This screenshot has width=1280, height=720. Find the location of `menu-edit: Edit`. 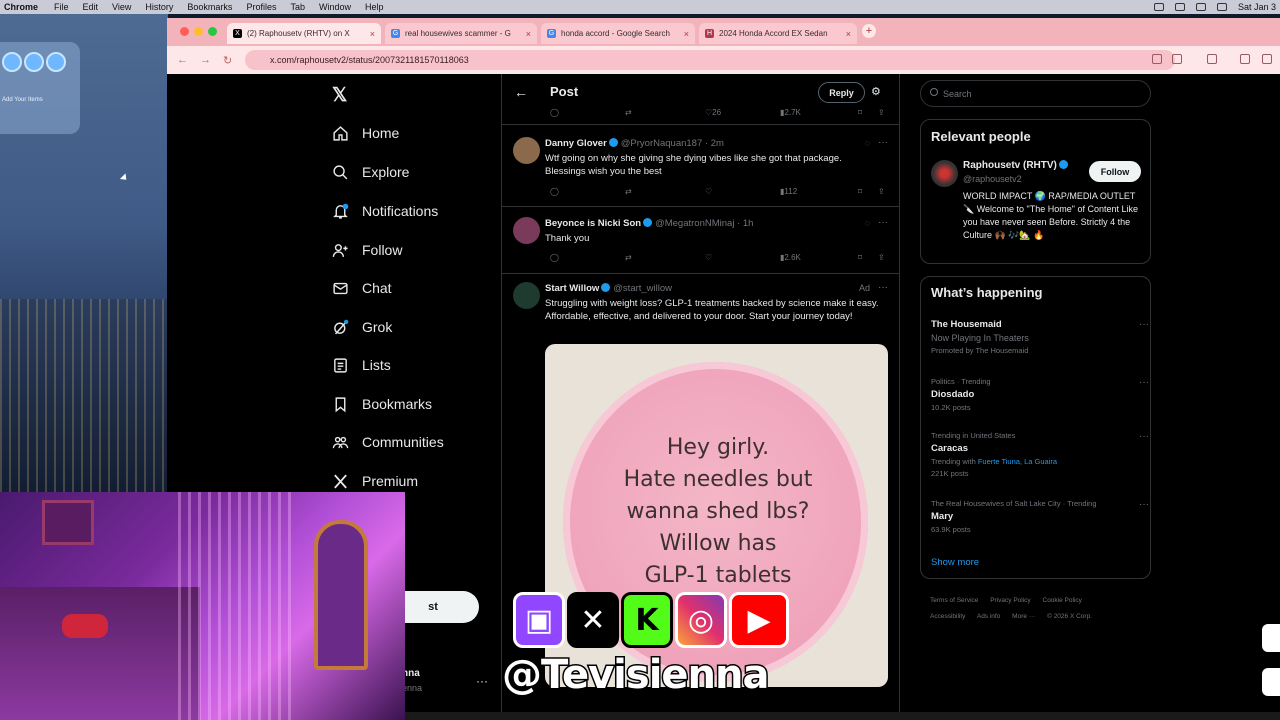

menu-edit: Edit is located at coordinates (91, 7).